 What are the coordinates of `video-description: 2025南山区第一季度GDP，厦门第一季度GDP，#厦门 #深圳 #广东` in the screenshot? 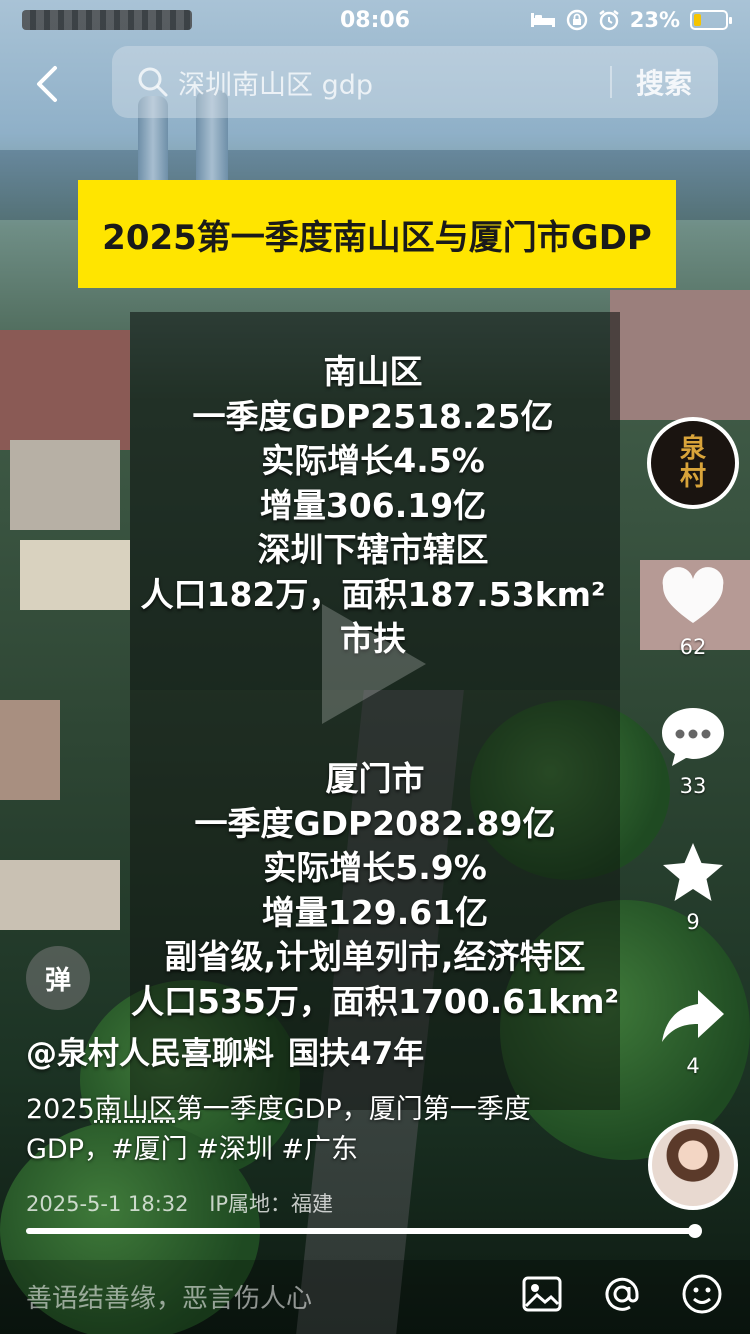 It's located at (306, 1130).